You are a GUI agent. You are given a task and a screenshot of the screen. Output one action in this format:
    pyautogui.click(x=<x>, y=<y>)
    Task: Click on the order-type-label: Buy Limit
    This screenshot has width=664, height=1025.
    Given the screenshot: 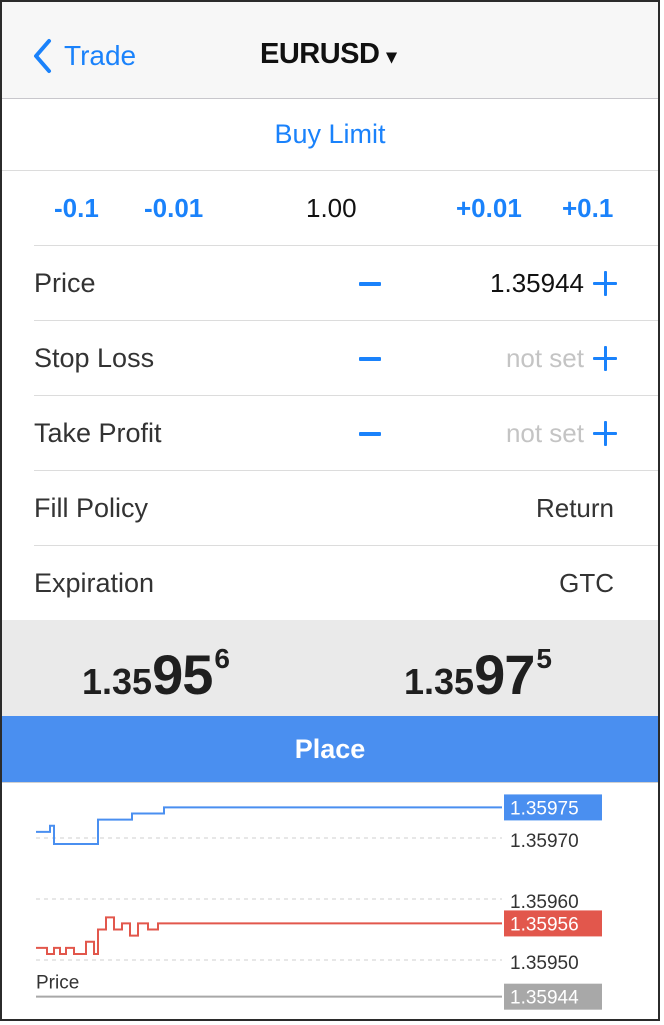 What is the action you would take?
    pyautogui.click(x=330, y=134)
    